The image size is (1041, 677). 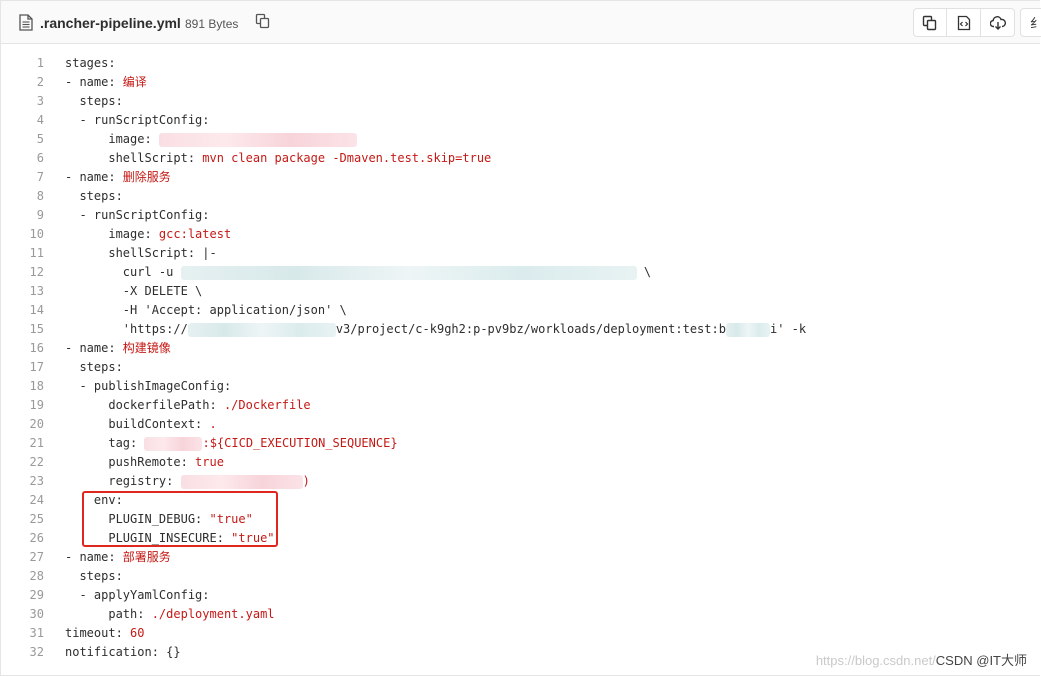 What do you see at coordinates (134, 291) in the screenshot?
I see `code-line-13: -X DELETE \` at bounding box center [134, 291].